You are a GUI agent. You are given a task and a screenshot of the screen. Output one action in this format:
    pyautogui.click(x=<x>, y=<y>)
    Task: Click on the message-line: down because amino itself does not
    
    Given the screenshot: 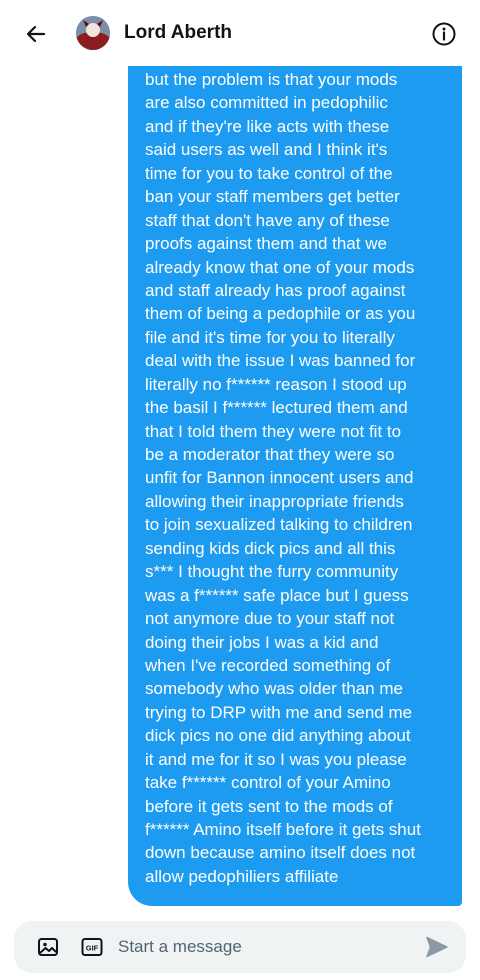 What is the action you would take?
    pyautogui.click(x=280, y=853)
    